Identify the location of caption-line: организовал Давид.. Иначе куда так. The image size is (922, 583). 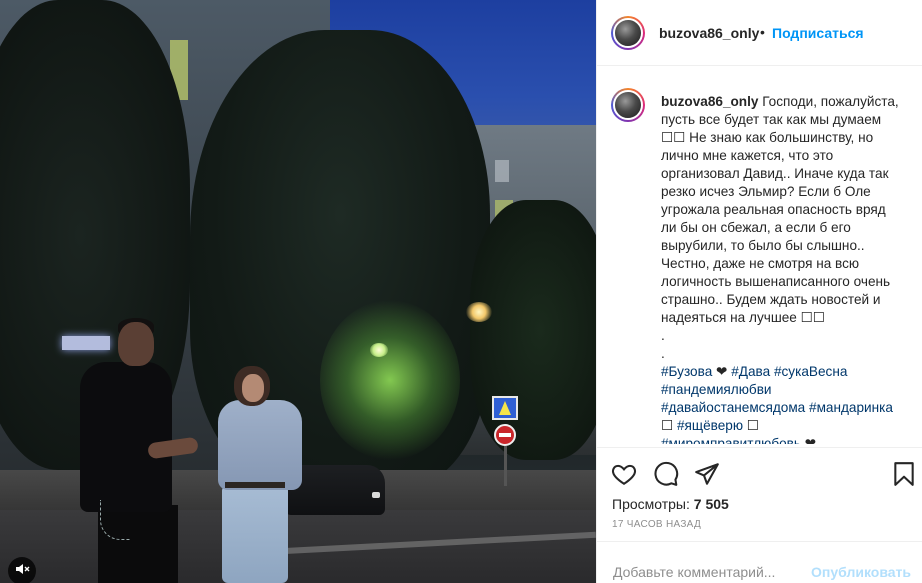
(775, 173).